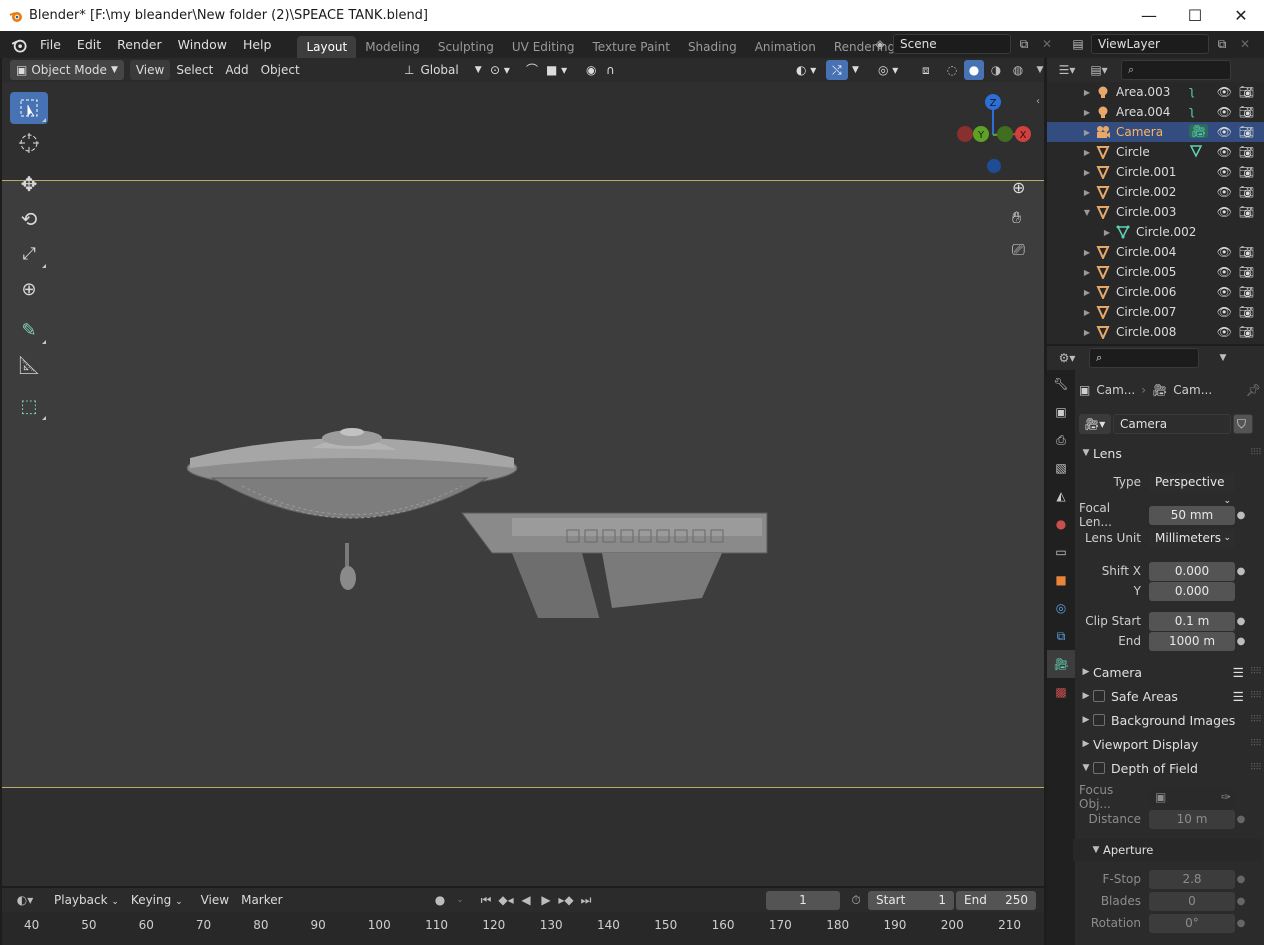  Describe the element at coordinates (1192, 923) in the screenshot. I see `rotation-field: 0°` at that location.